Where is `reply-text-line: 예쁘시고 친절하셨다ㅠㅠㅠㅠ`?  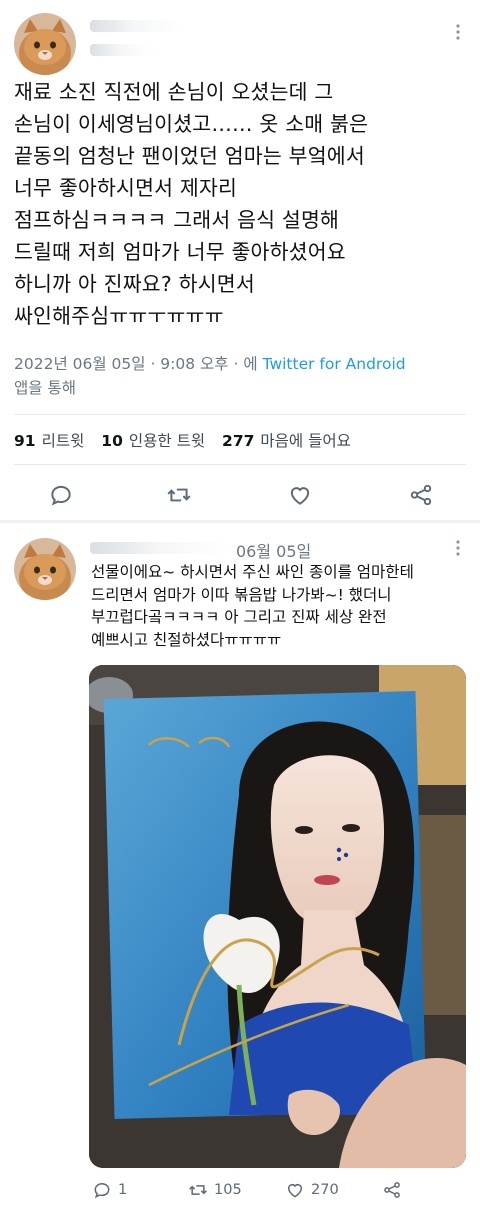 reply-text-line: 예쁘시고 친절하셨다ㅠㅠㅠㅠ is located at coordinates (186, 639).